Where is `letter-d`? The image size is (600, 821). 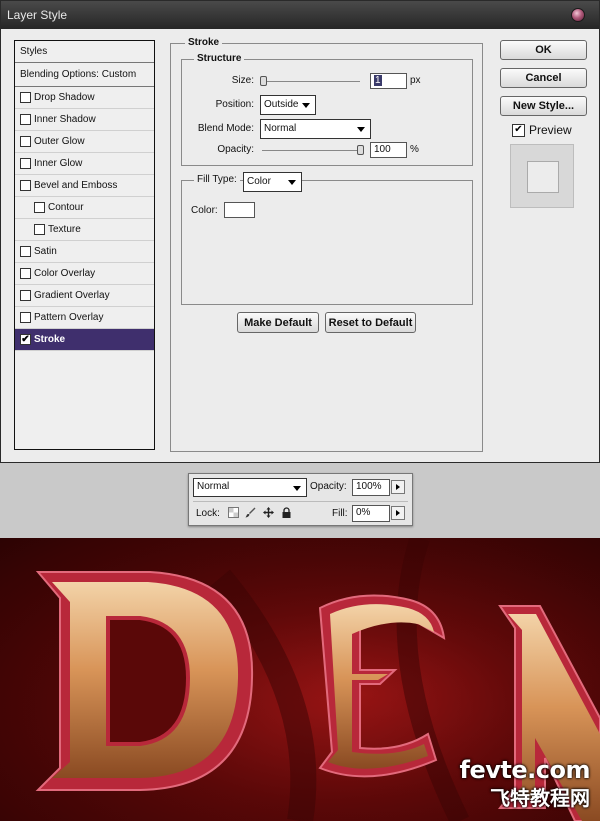 letter-d is located at coordinates (144, 681).